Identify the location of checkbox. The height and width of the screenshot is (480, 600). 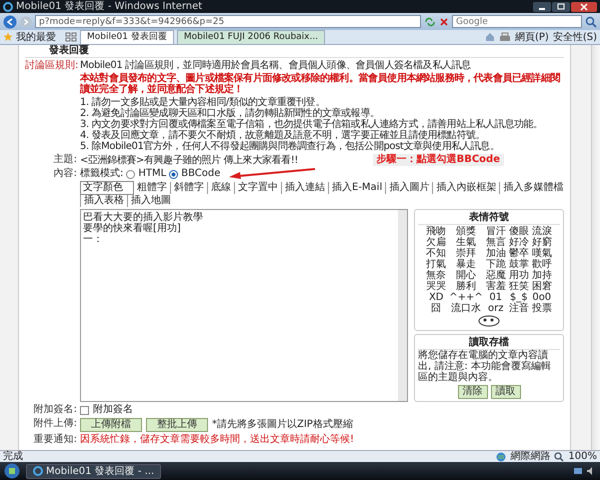
(84, 410).